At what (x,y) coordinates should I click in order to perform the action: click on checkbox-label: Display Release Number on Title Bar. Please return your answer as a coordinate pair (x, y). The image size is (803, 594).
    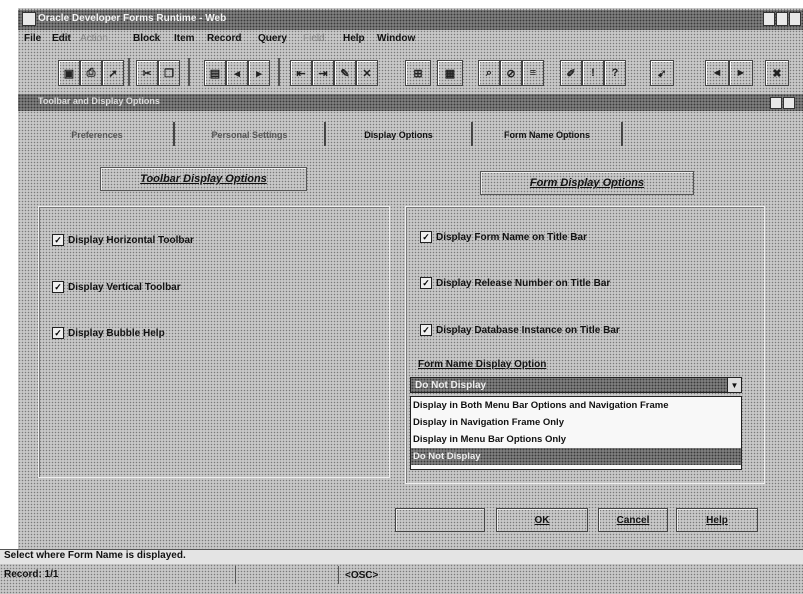
    Looking at the image, I should click on (523, 283).